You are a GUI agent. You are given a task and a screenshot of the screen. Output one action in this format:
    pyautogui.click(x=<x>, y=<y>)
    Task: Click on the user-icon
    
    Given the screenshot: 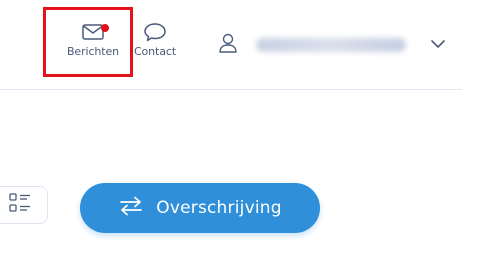 What is the action you would take?
    pyautogui.click(x=228, y=45)
    